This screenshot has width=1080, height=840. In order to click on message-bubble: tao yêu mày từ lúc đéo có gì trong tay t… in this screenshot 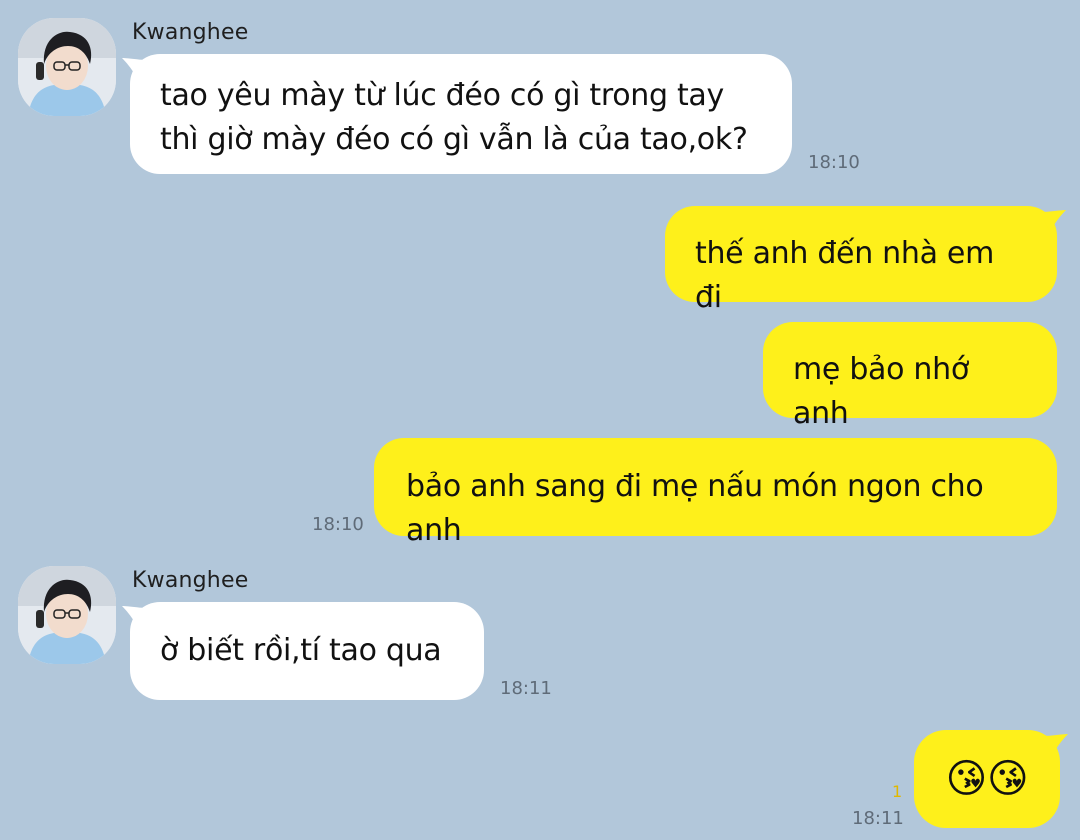, I will do `click(461, 114)`.